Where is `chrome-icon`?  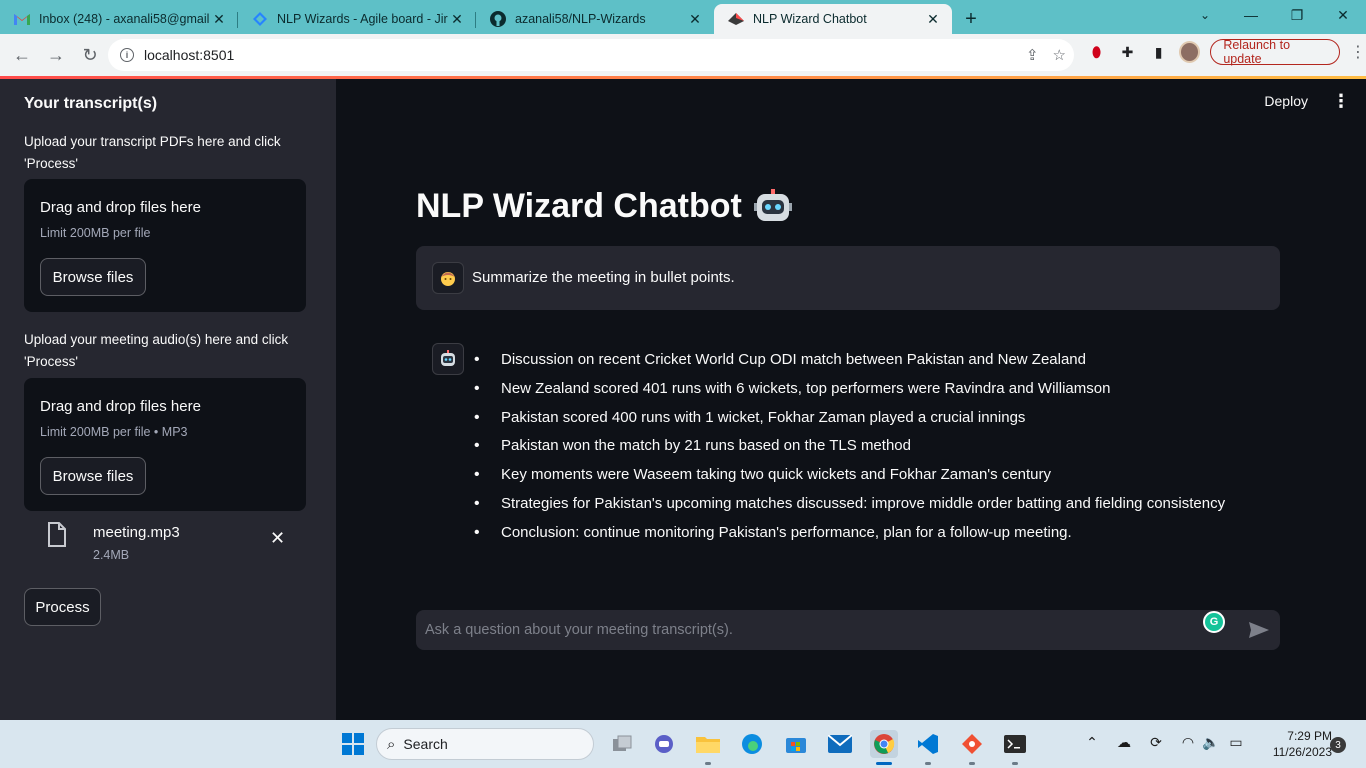
chrome-icon is located at coordinates (884, 744).